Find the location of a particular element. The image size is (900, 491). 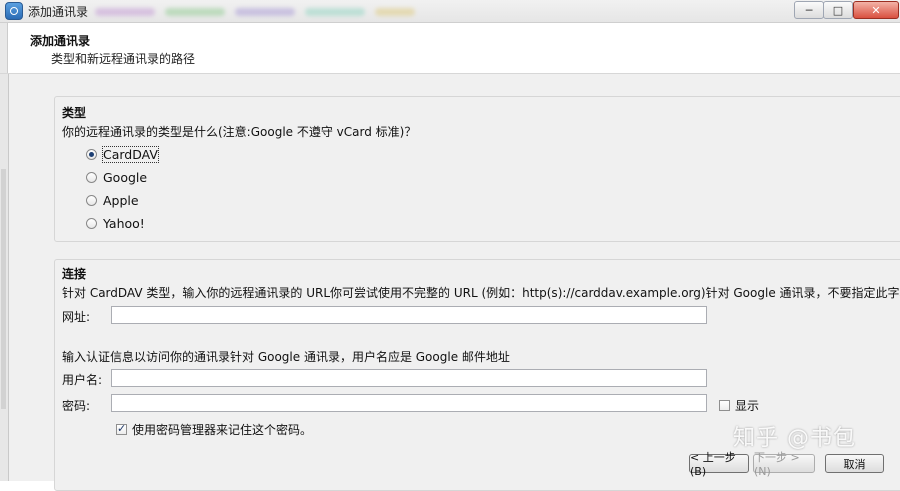

header-left-strip is located at coordinates (4, 48).